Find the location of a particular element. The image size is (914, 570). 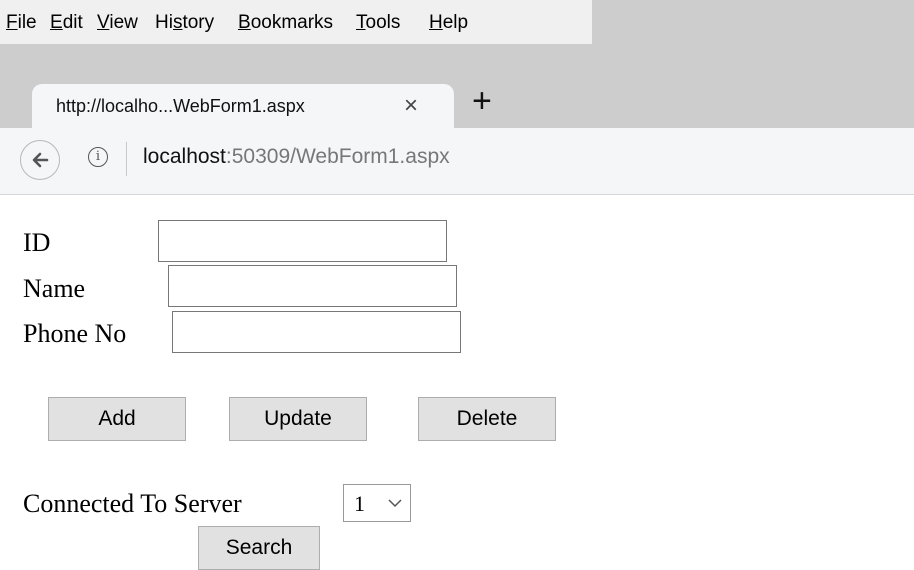

delete-button: Delete is located at coordinates (487, 419).